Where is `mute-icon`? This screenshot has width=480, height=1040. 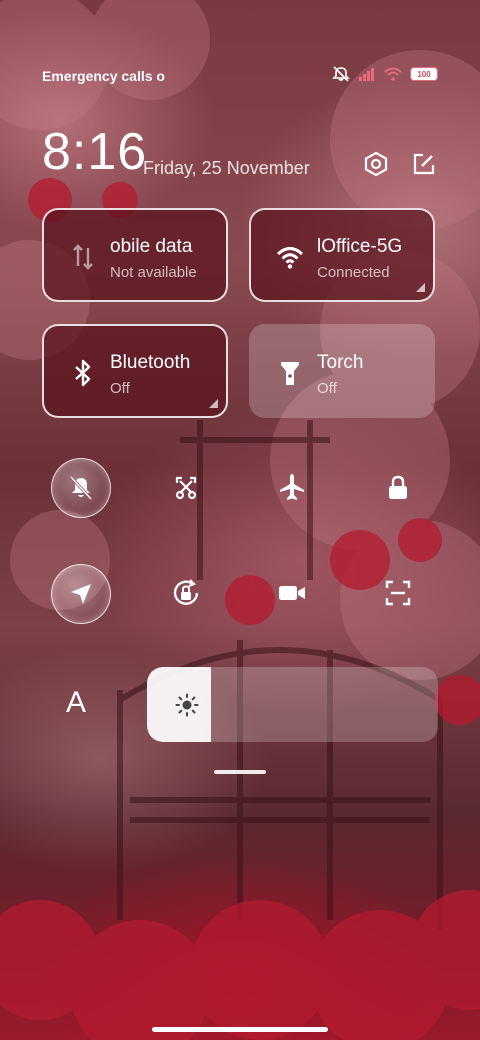 mute-icon is located at coordinates (341, 74).